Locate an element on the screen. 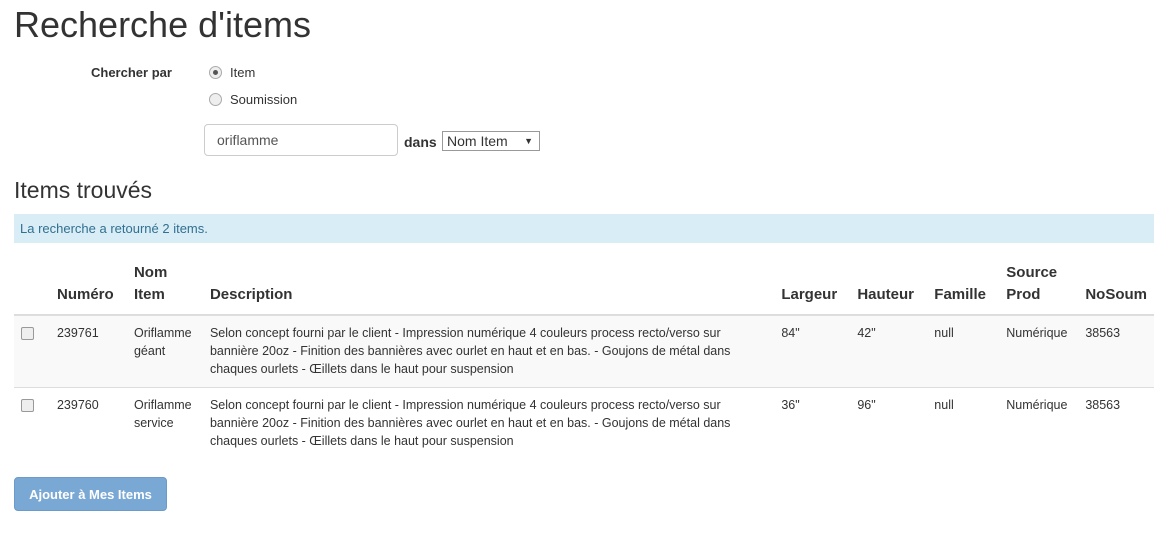 The width and height of the screenshot is (1165, 534). radio-item: Item is located at coordinates (232, 72).